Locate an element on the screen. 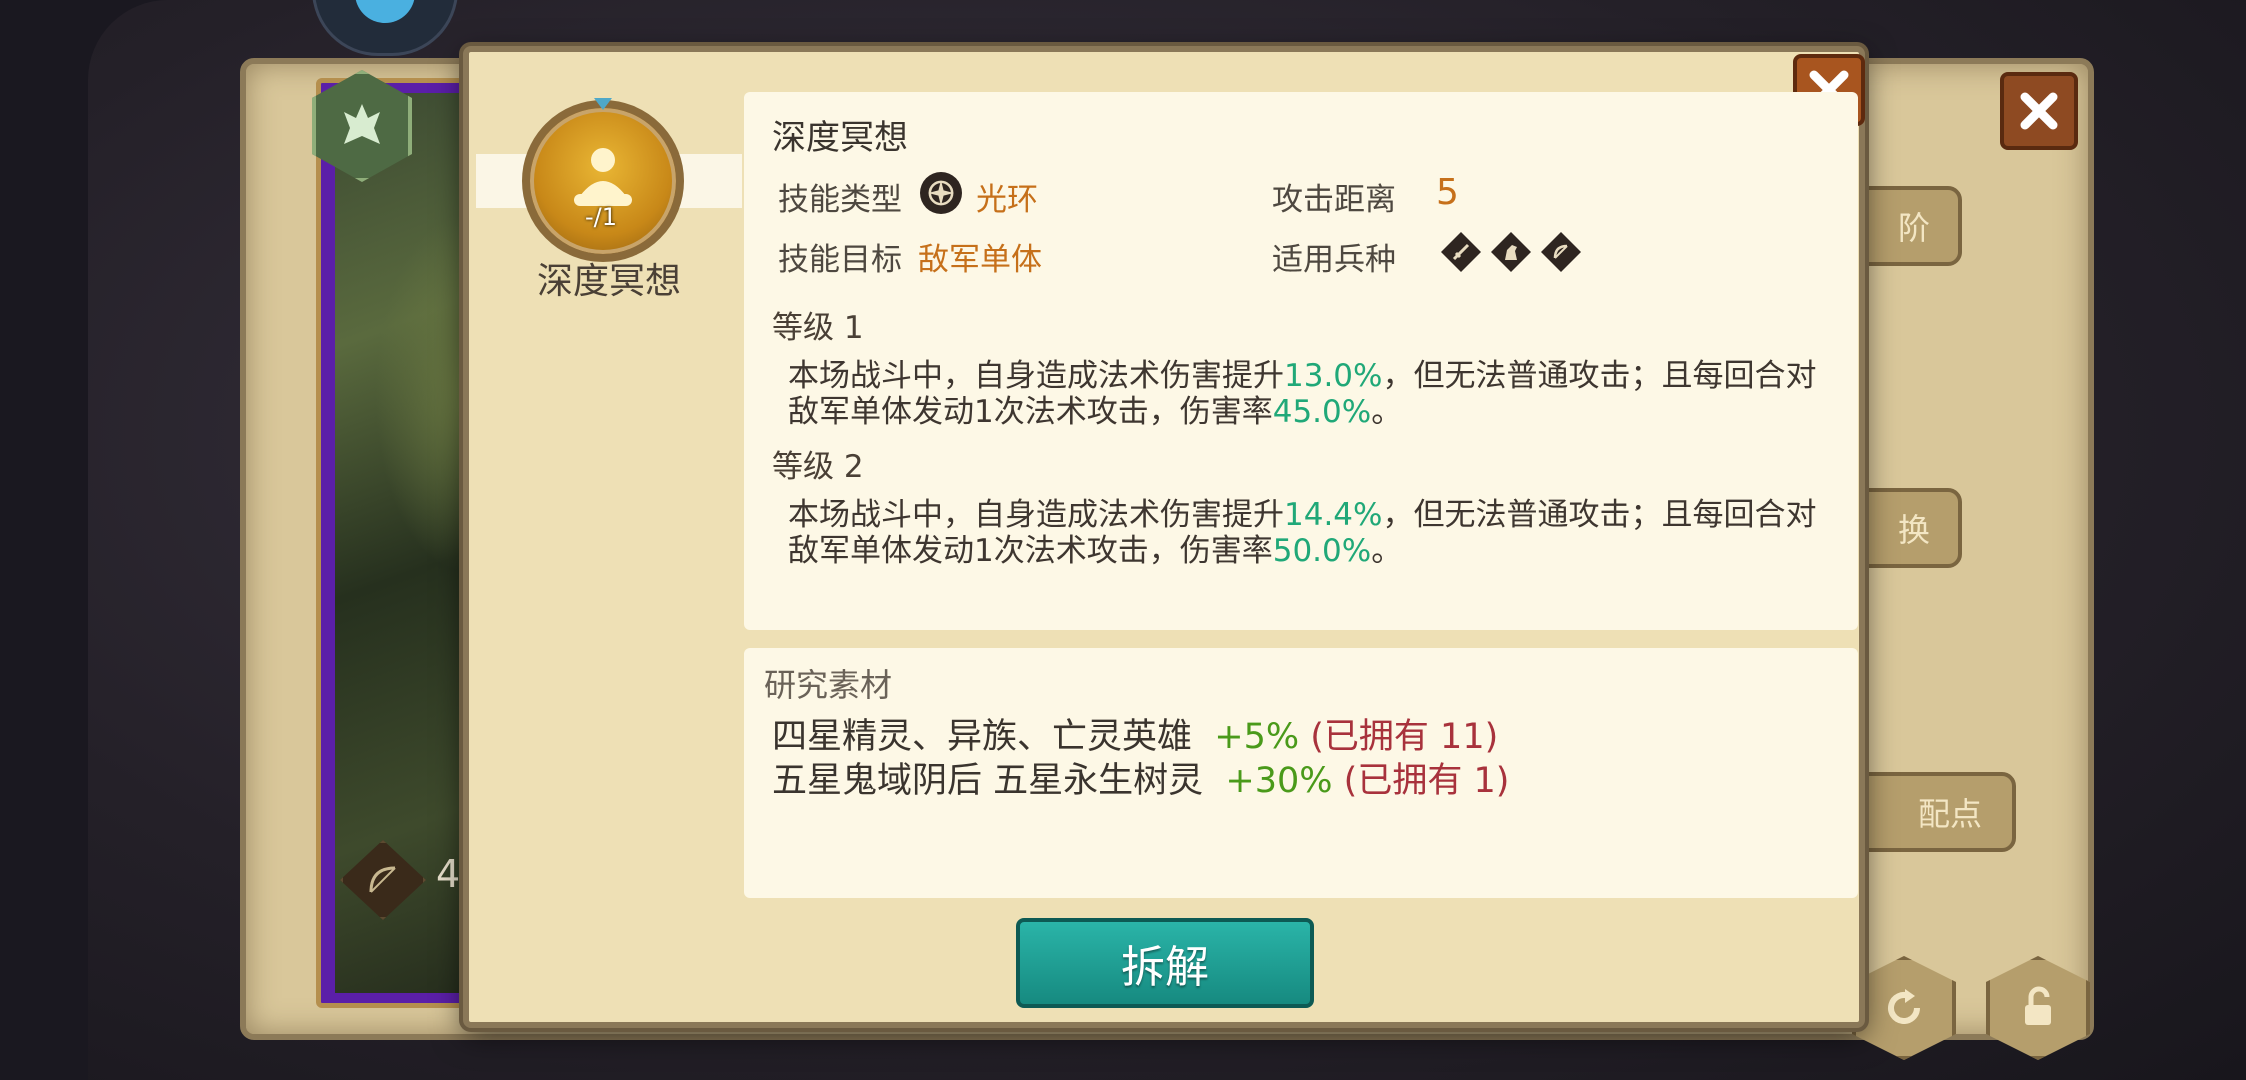 This screenshot has height=1080, width=2246. material-owned: (已拥有 1) is located at coordinates (1426, 781).